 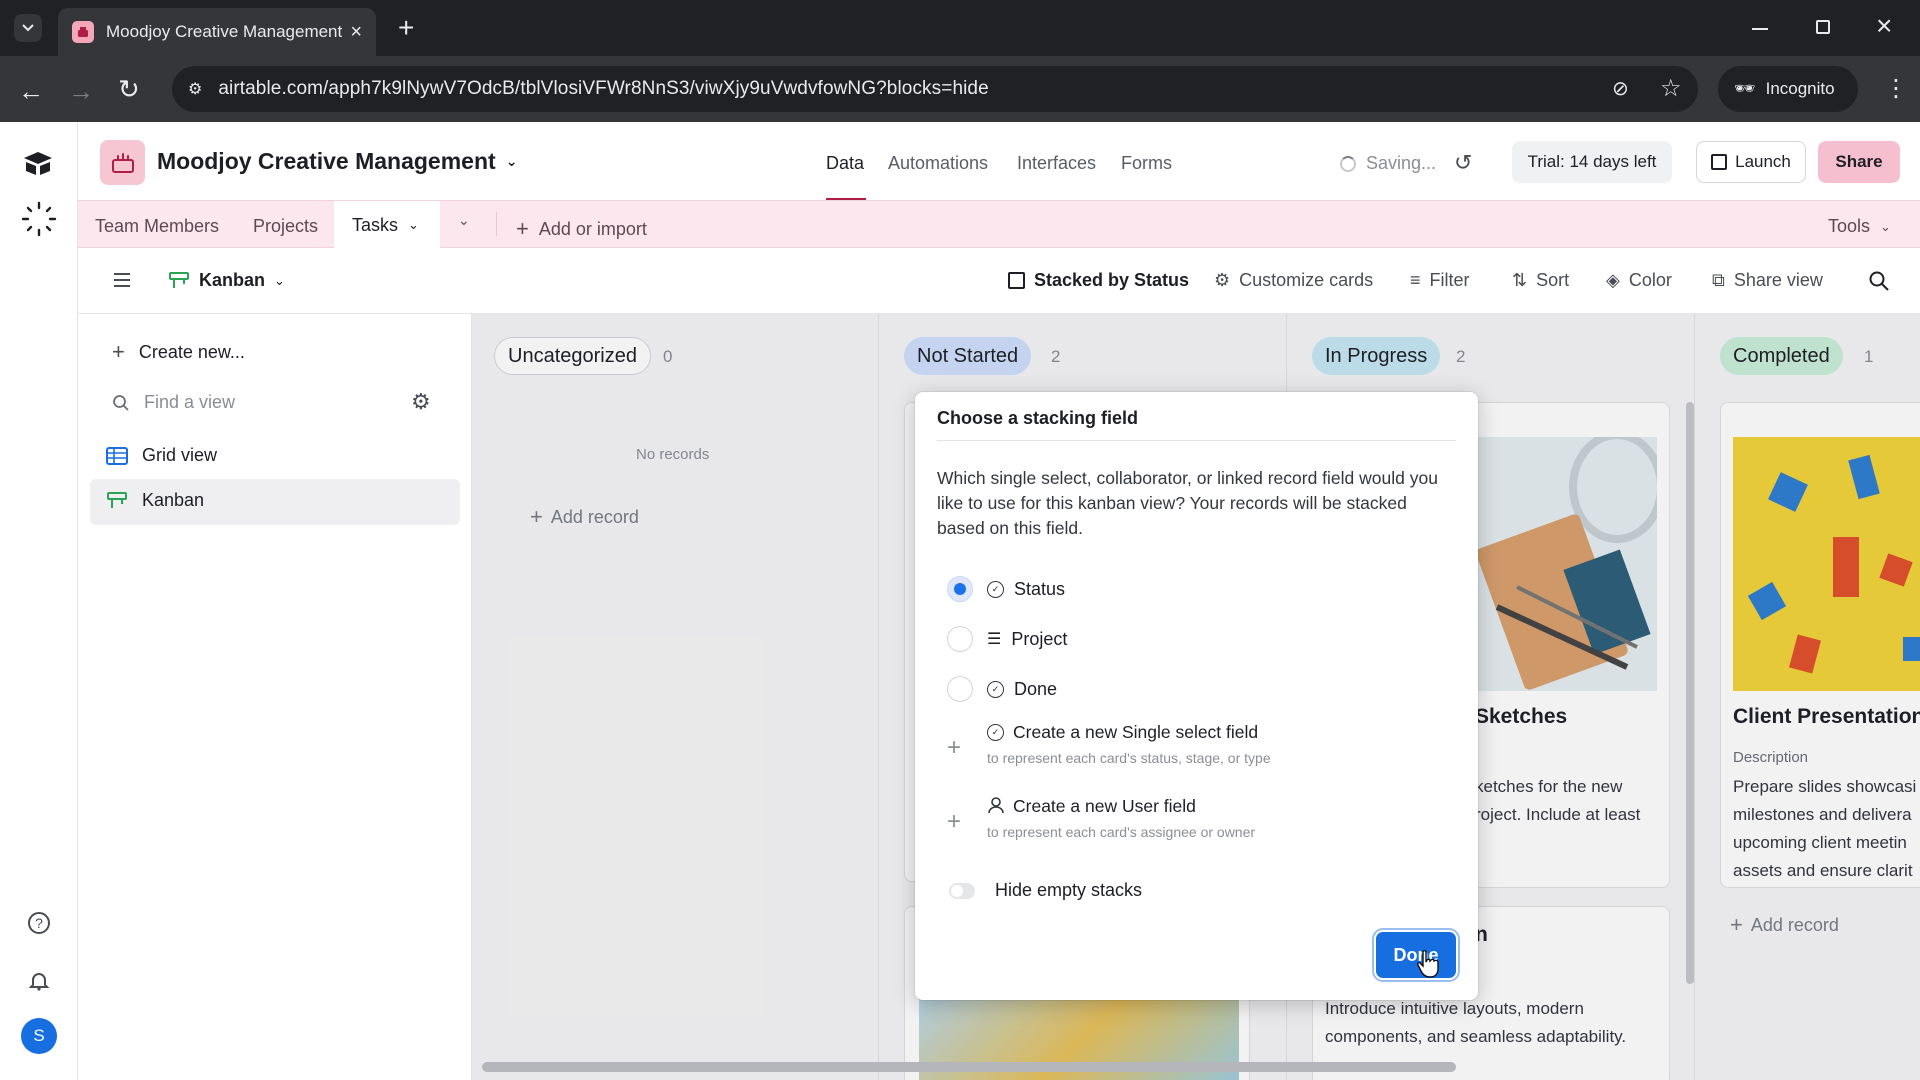 I want to click on restore-icon, so click(x=1823, y=27).